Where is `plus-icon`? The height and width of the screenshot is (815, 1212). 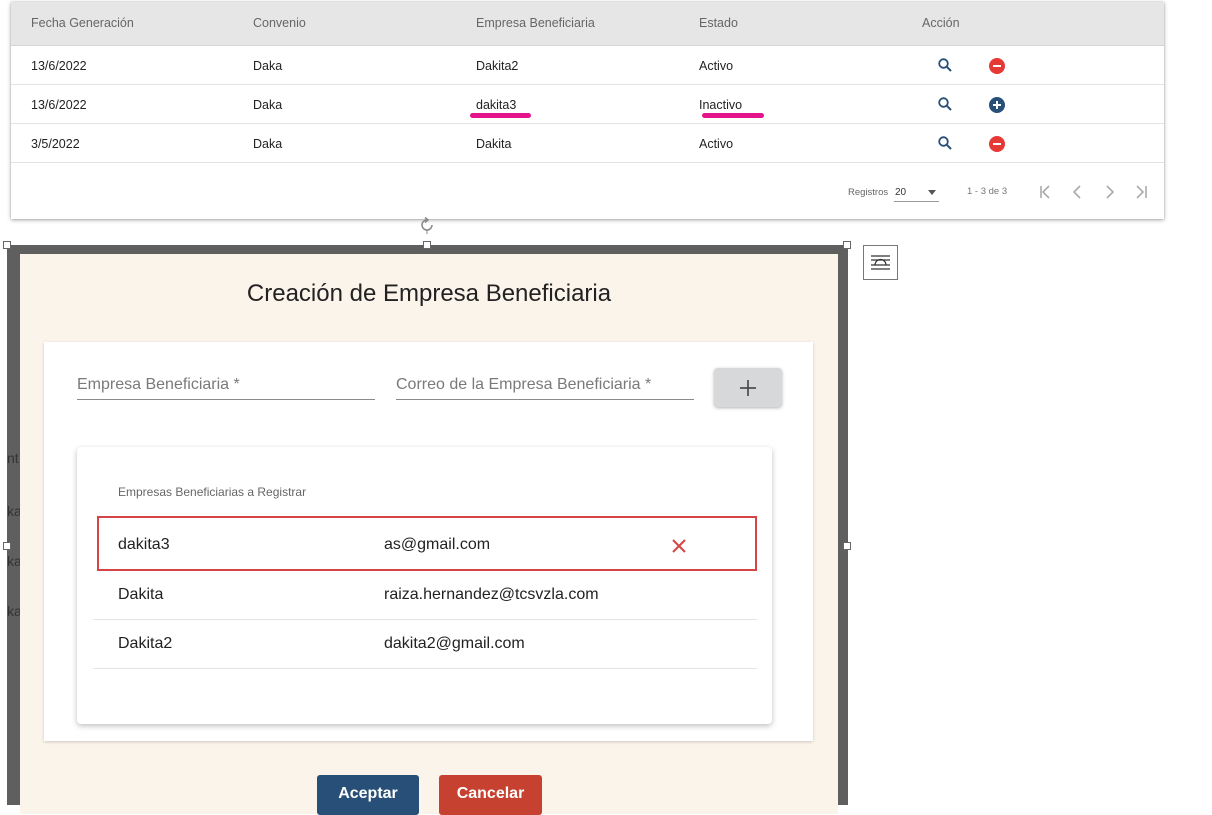
plus-icon is located at coordinates (748, 388).